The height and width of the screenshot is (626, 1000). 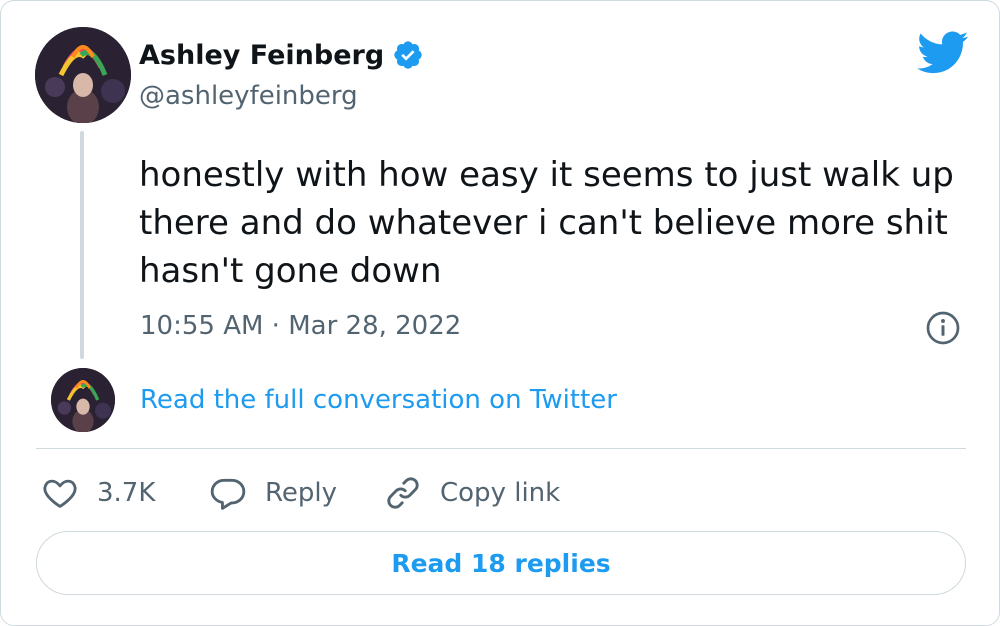 I want to click on reply-label: Reply, so click(x=301, y=493).